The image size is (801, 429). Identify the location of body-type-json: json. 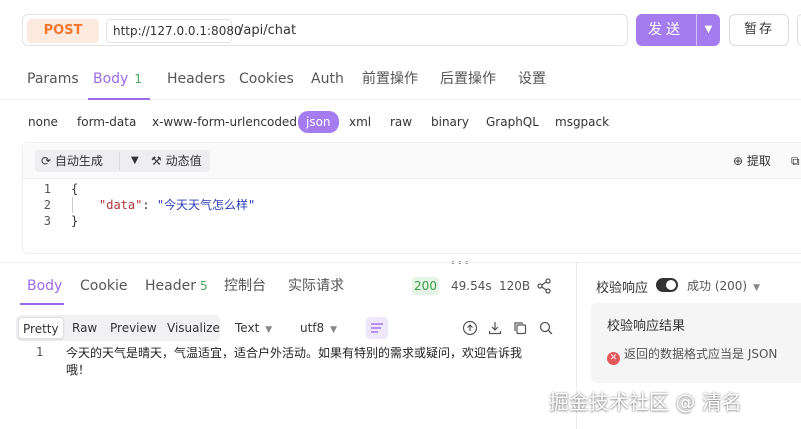
(318, 122).